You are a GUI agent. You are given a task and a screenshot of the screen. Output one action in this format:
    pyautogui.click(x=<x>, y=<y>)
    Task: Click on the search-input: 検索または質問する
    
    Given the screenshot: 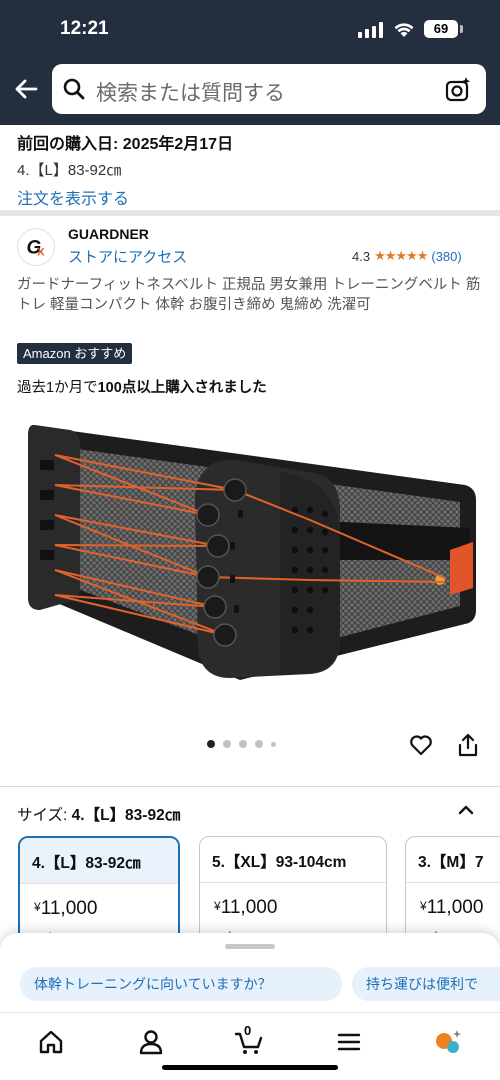 What is the action you would take?
    pyautogui.click(x=269, y=89)
    